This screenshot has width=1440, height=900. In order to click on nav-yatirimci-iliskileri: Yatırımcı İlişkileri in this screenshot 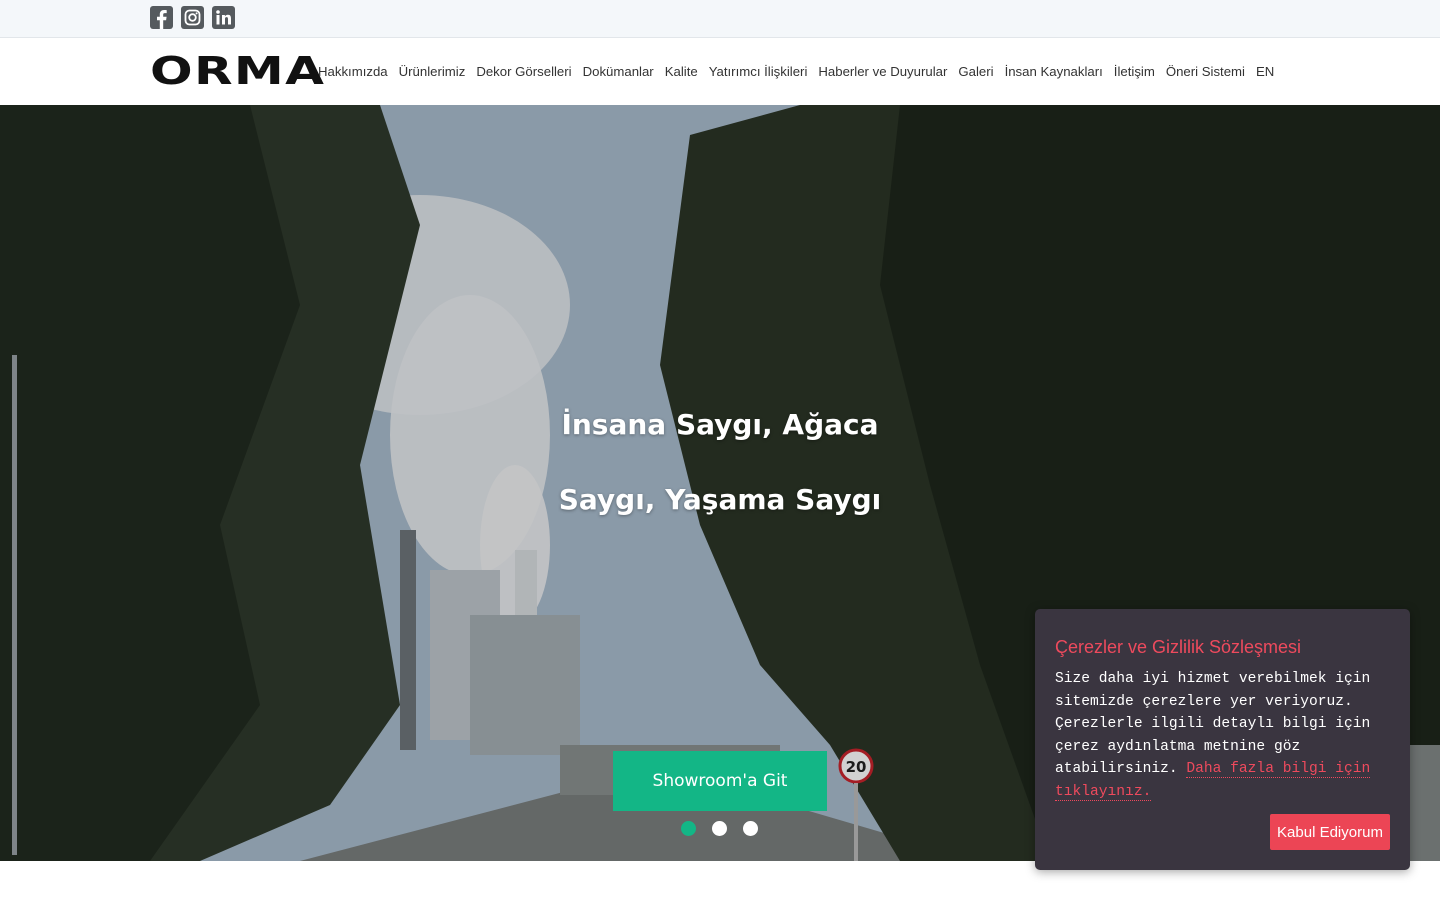, I will do `click(758, 71)`.